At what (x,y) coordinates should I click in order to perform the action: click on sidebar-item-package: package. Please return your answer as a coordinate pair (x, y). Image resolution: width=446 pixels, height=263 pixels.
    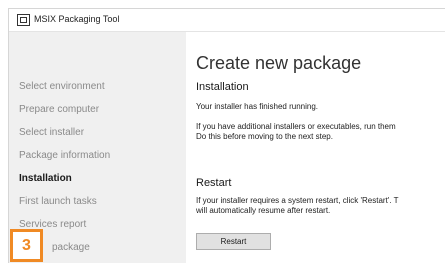
    Looking at the image, I should click on (71, 247).